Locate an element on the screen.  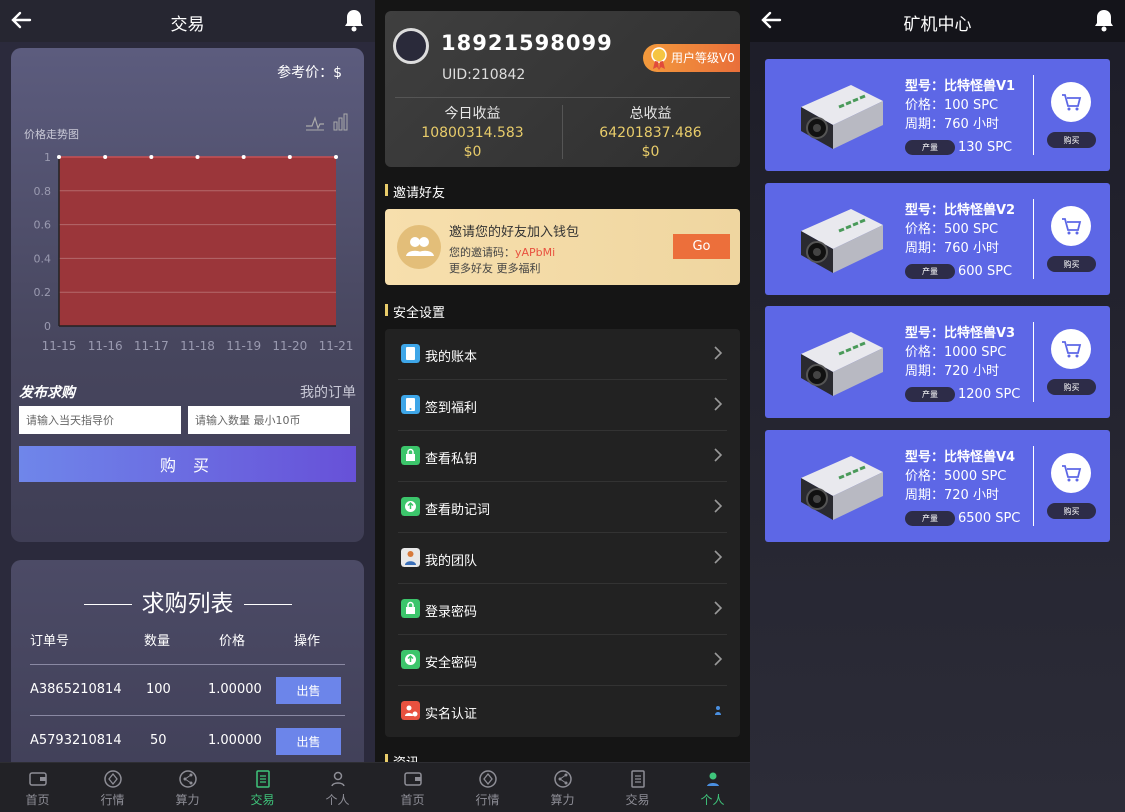
miner-topbar: 矿机中心 is located at coordinates (937, 21).